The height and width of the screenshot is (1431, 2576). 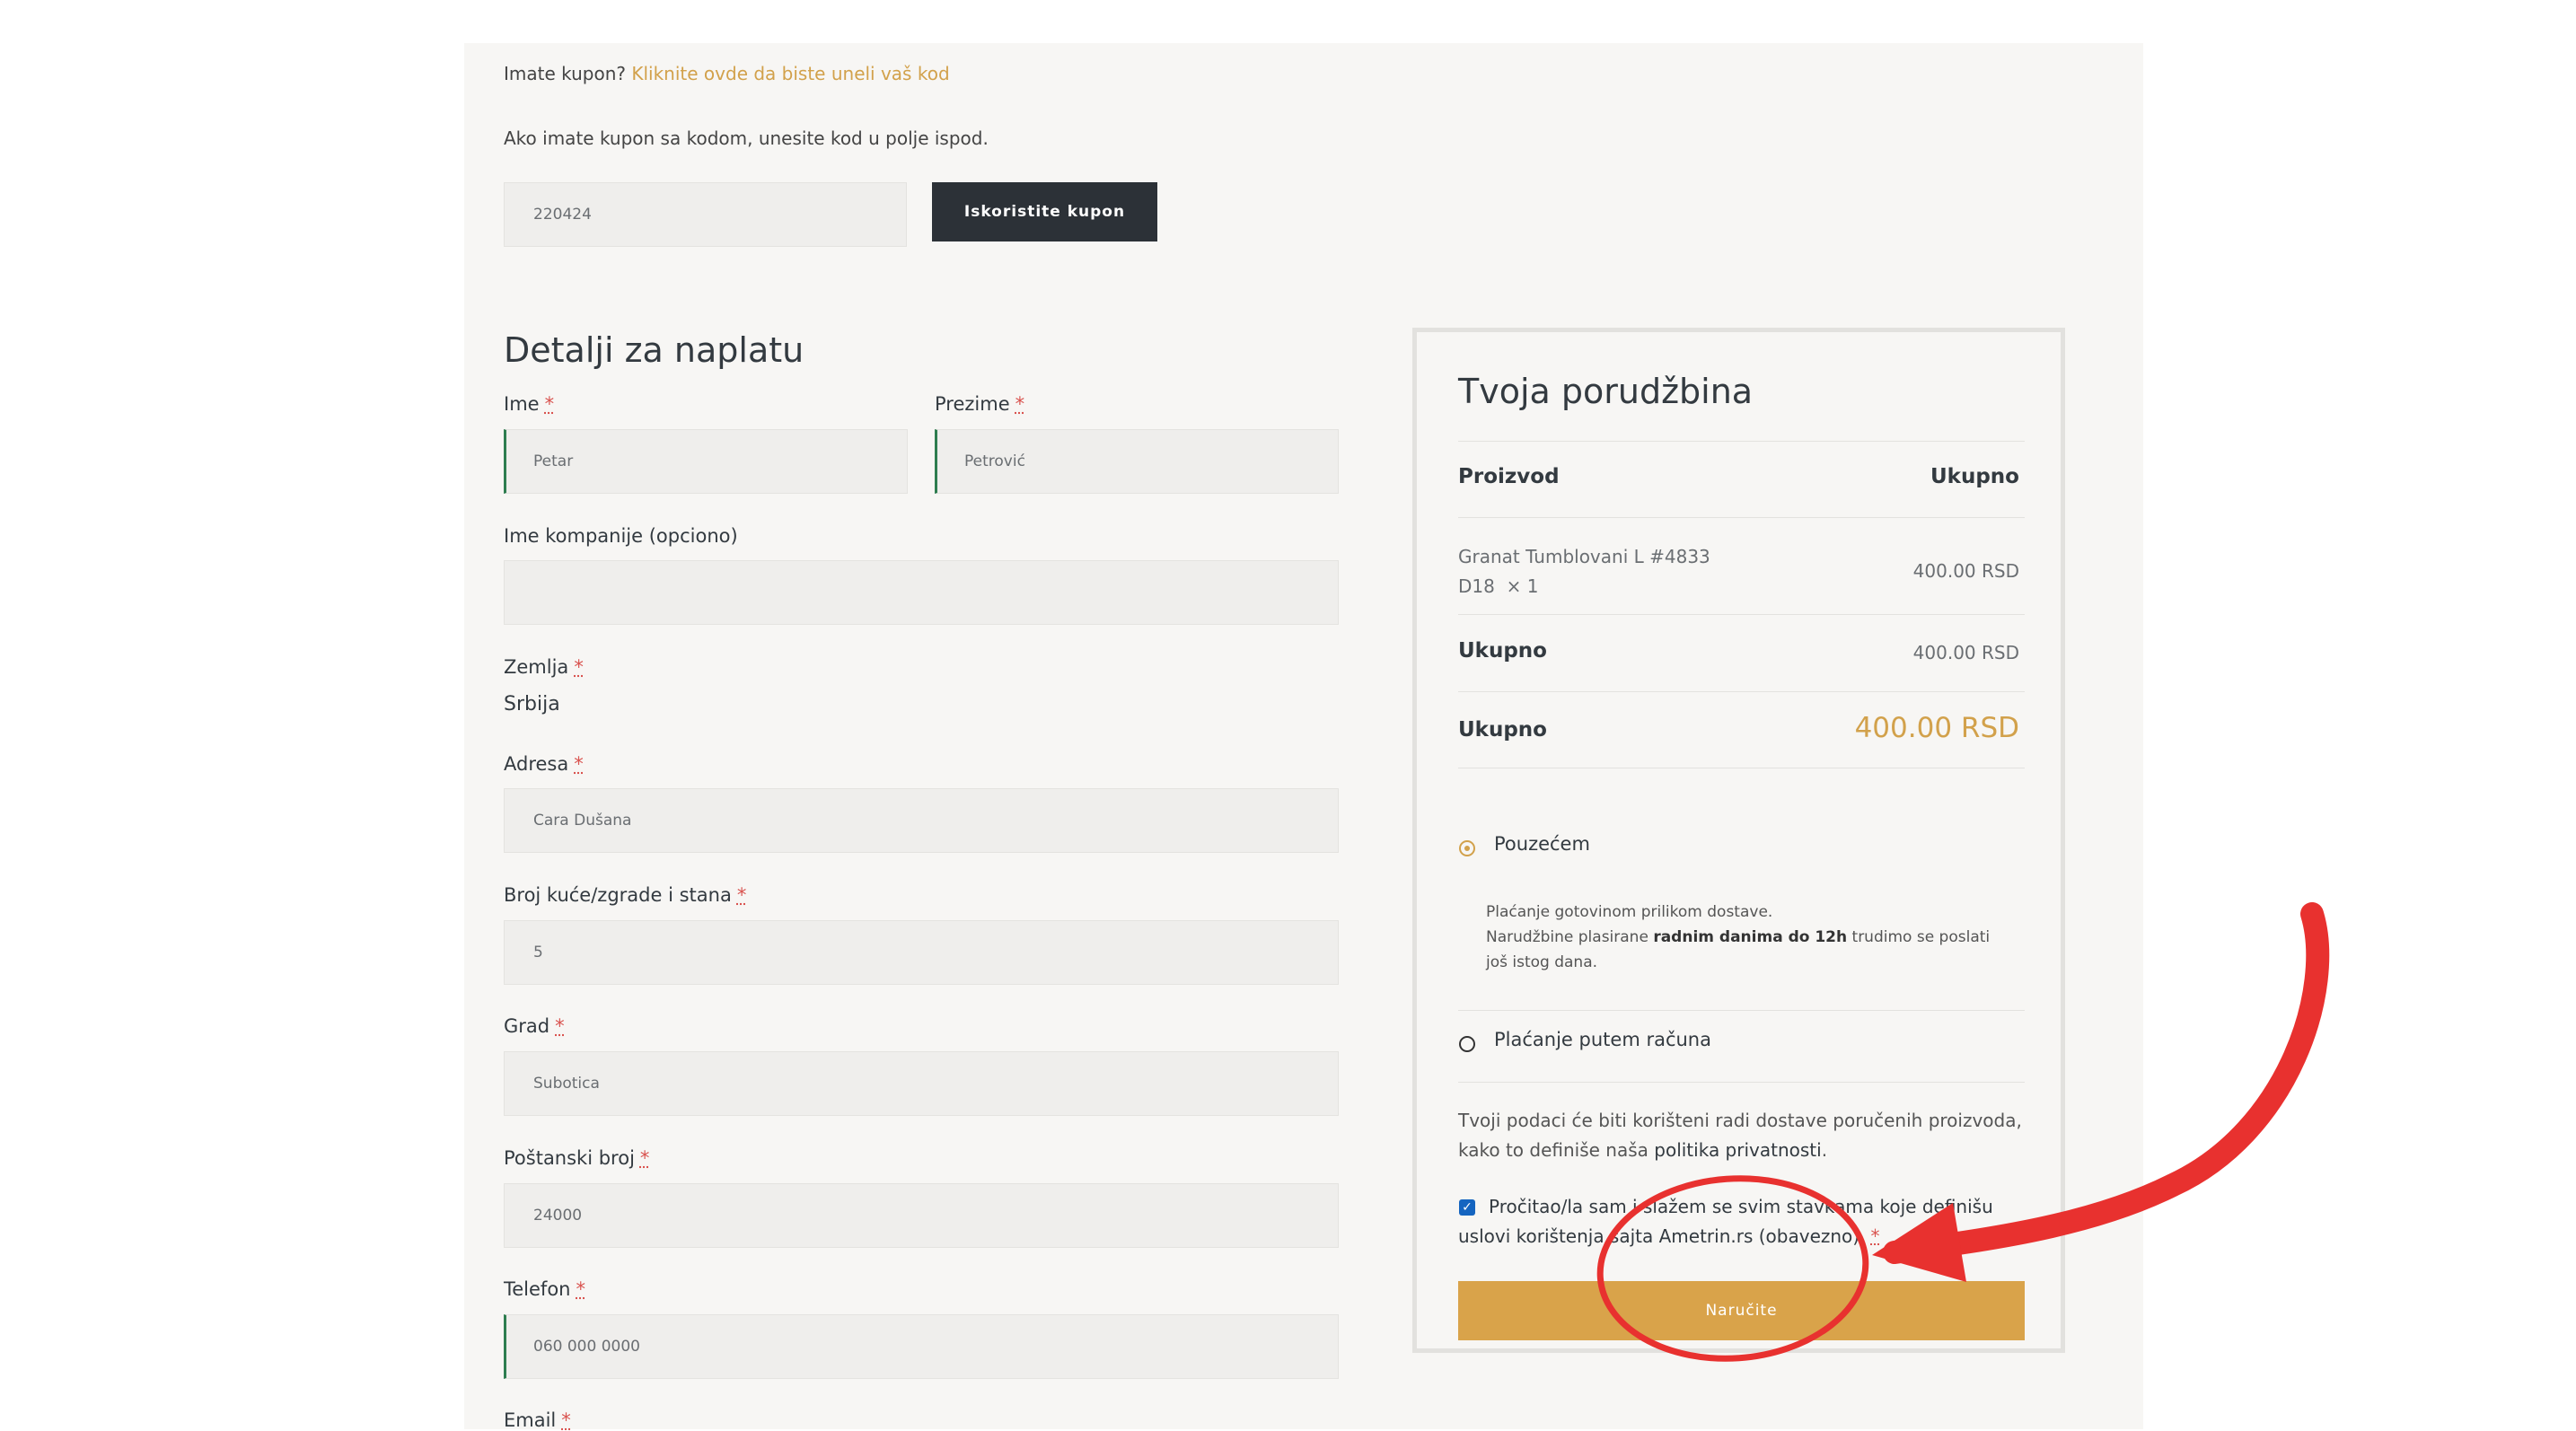 What do you see at coordinates (654, 350) in the screenshot?
I see `billing-title: Detalji za naplatu` at bounding box center [654, 350].